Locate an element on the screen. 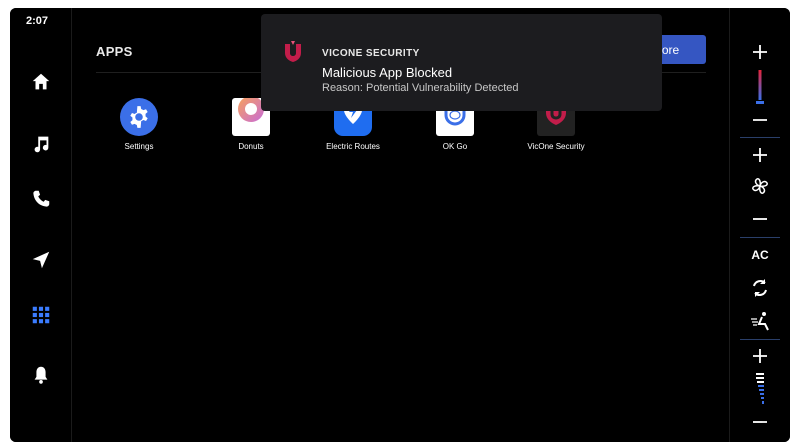 Image resolution: width=794 pixels, height=444 pixels. fan-increase-button is located at coordinates (760, 155).